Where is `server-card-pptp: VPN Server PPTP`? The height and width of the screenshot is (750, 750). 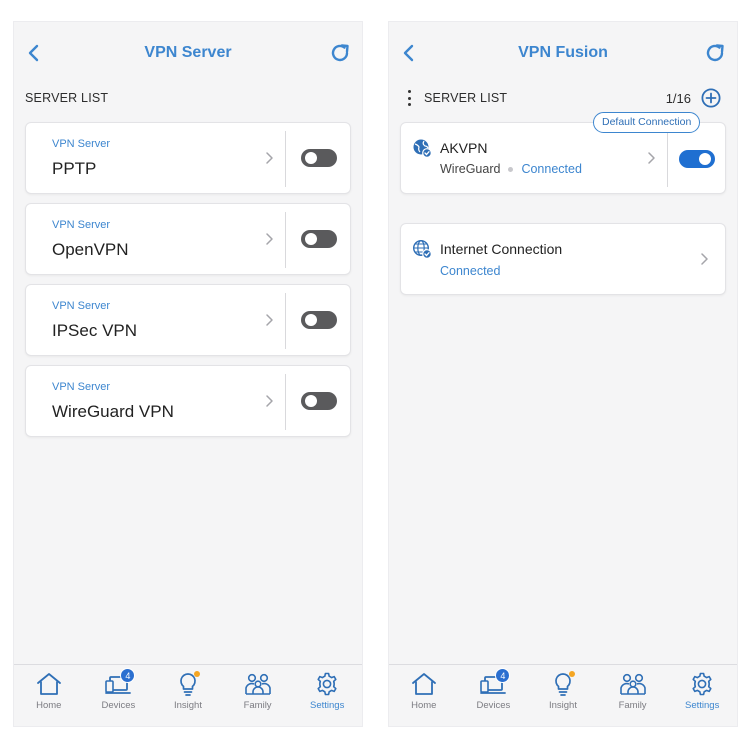 server-card-pptp: VPN Server PPTP is located at coordinates (188, 158).